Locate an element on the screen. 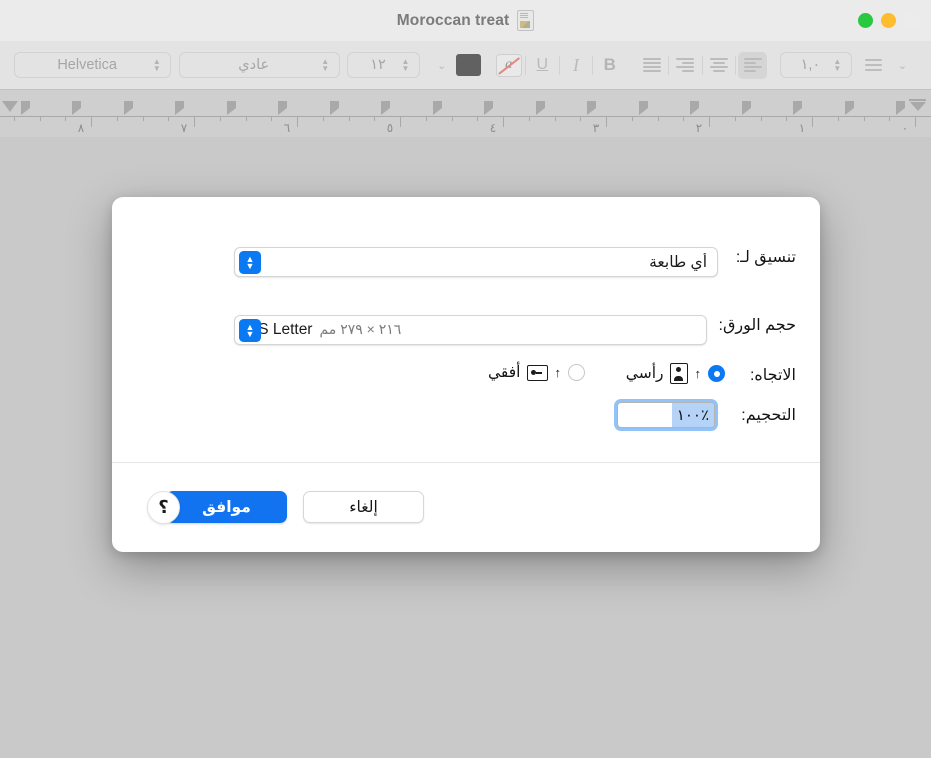 The width and height of the screenshot is (931, 758). align-right-button is located at coordinates (685, 65).